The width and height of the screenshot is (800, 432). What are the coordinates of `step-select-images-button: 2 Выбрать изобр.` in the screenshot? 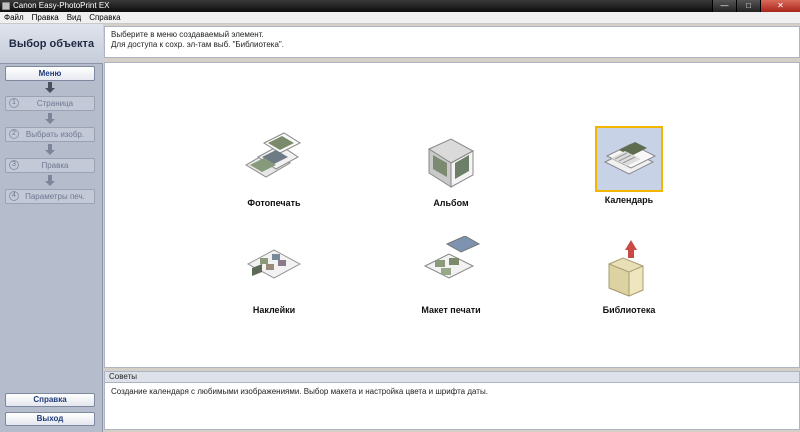 It's located at (50, 134).